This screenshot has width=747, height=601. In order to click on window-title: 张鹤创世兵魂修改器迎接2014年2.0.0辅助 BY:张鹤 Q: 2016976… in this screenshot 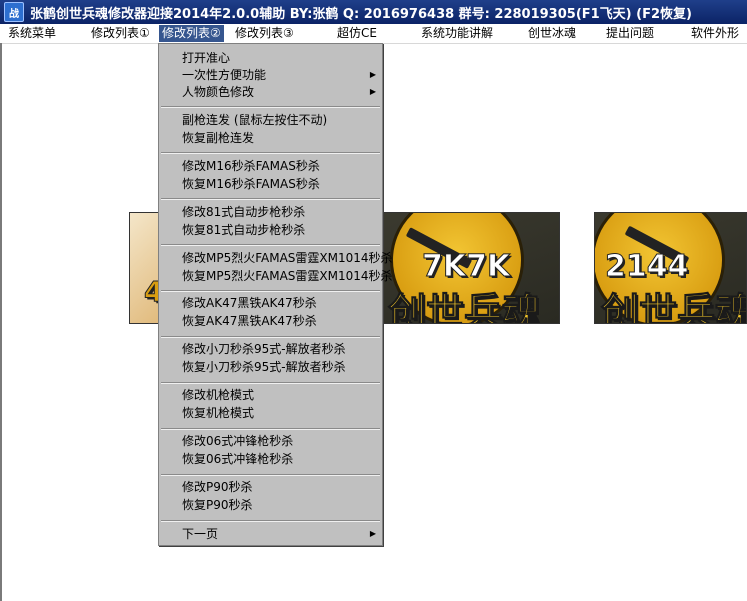, I will do `click(361, 14)`.